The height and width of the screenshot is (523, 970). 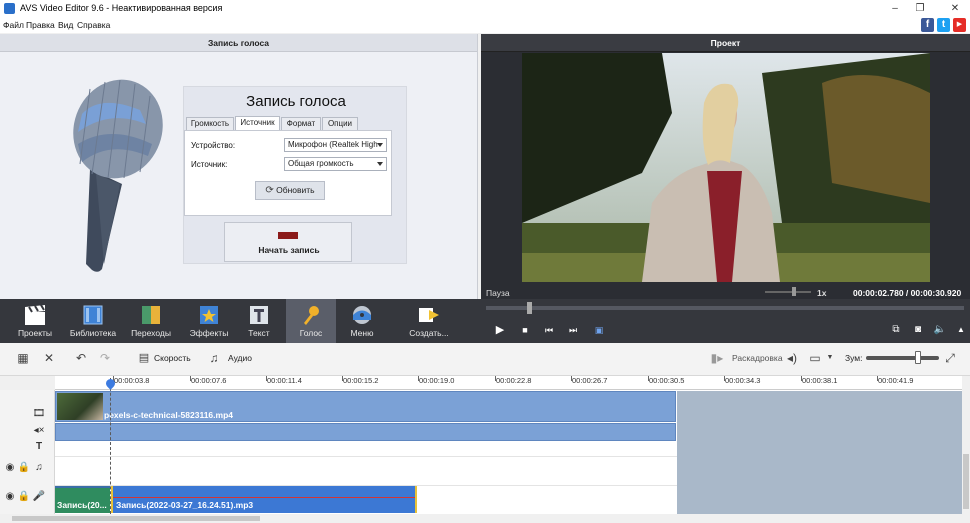 I want to click on facebook-icon: f, so click(x=927, y=25).